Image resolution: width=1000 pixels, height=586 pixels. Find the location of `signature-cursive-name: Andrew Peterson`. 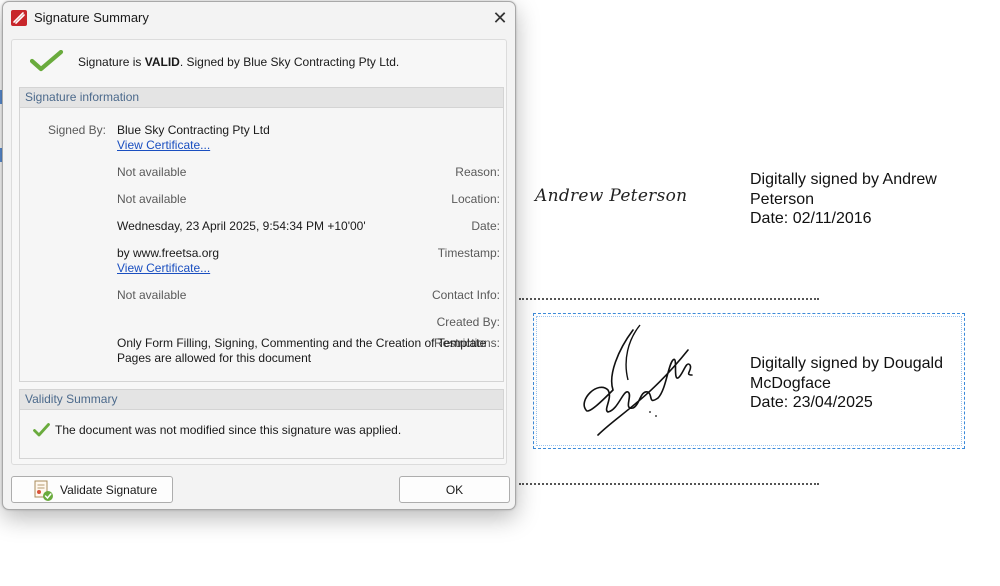

signature-cursive-name: Andrew Peterson is located at coordinates (611, 196).